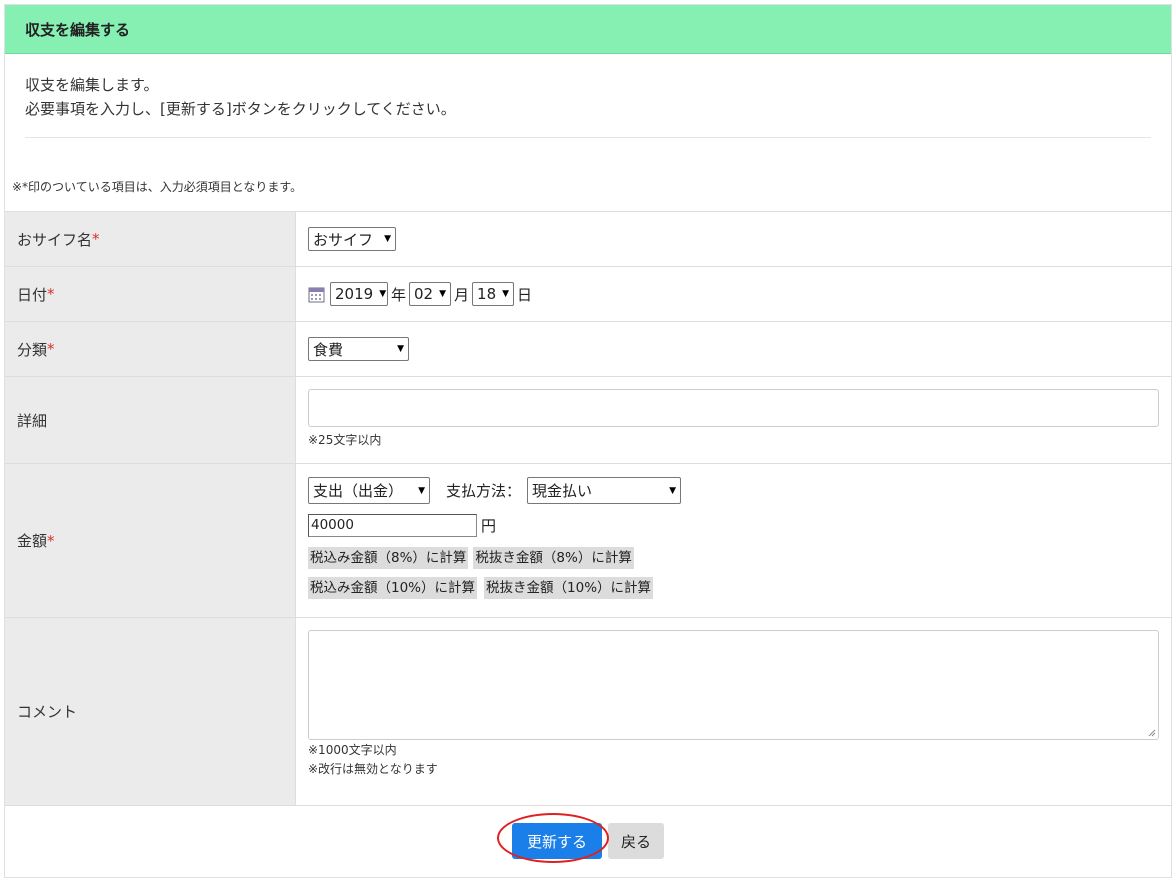  I want to click on row-detail: 詳細 ※25文字以内, so click(588, 420).